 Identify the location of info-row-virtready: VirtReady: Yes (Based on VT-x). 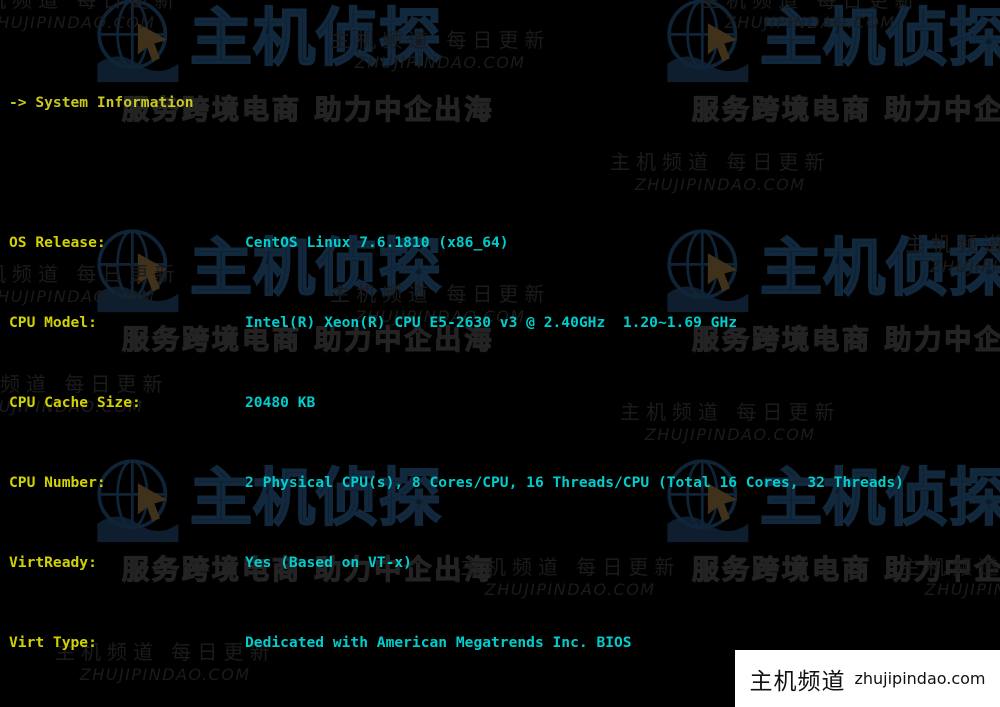
(456, 563).